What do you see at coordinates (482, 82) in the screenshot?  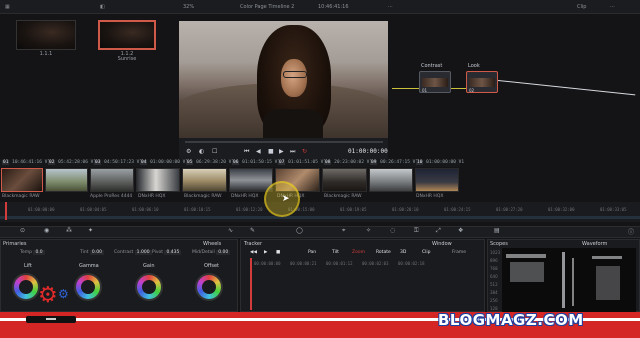 I see `node-look: 02` at bounding box center [482, 82].